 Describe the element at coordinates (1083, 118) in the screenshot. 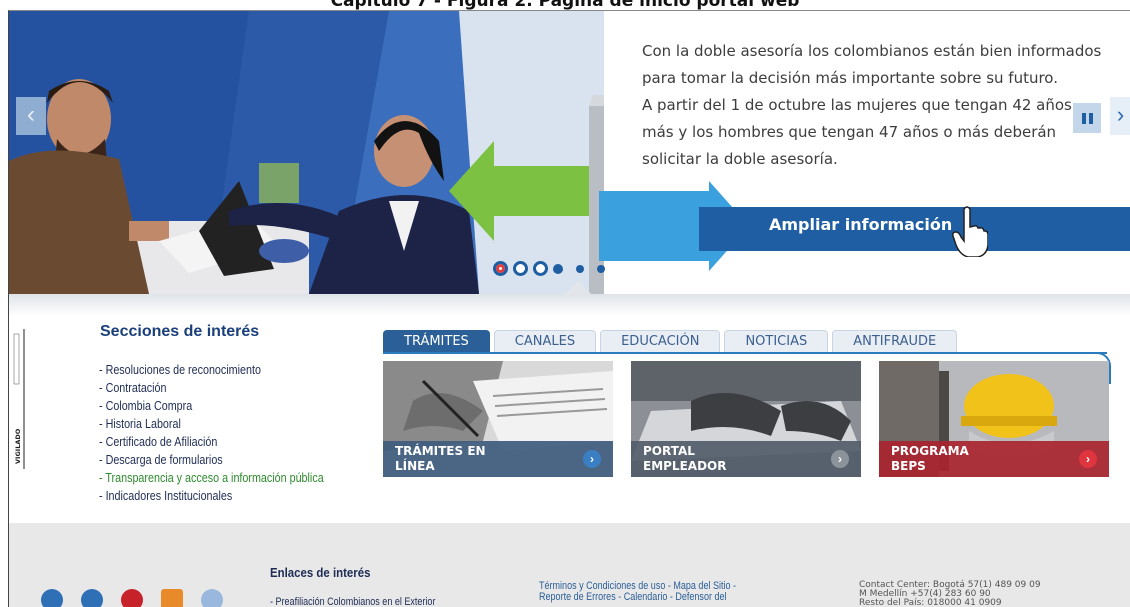

I see `pause-icon` at that location.